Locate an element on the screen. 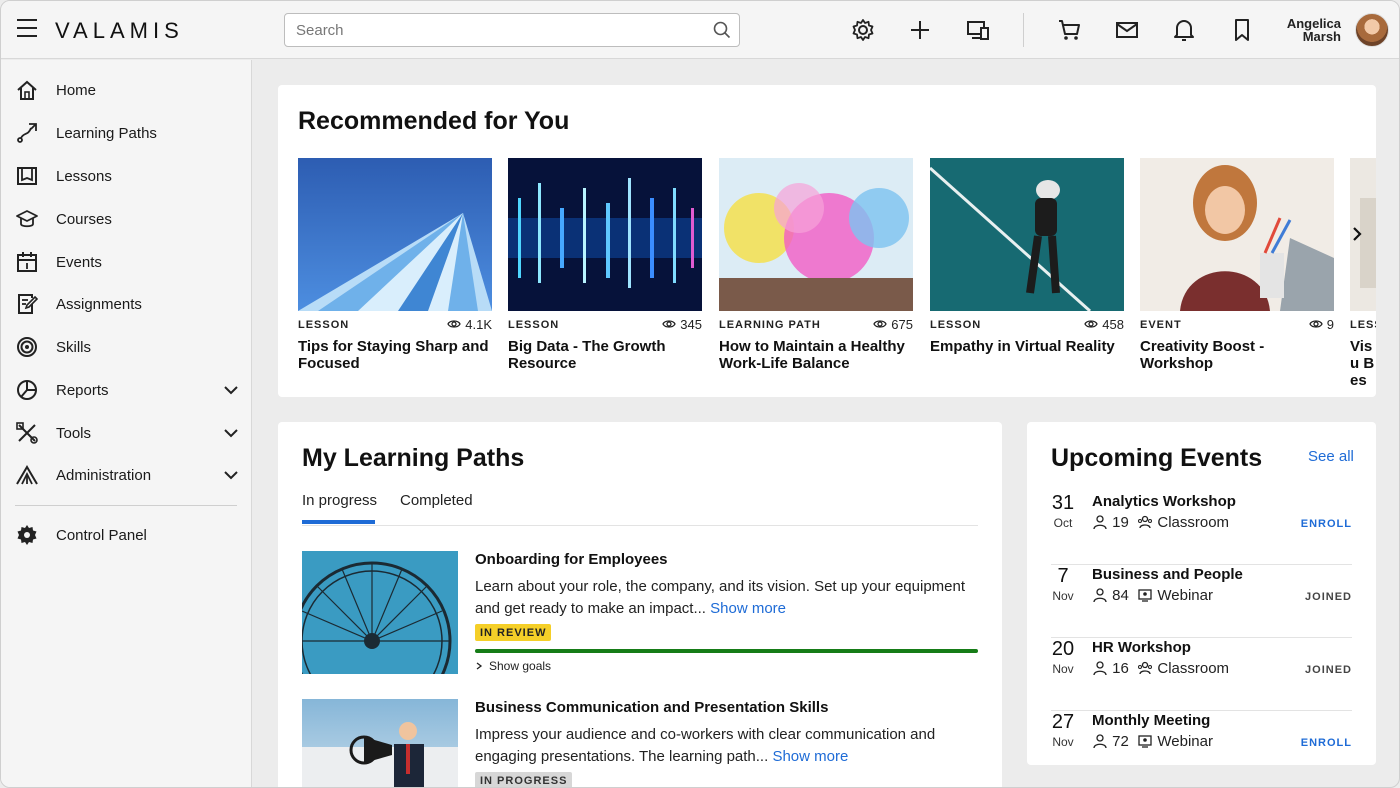 Image resolution: width=1400 pixels, height=788 pixels. event-attendee-count: 16 is located at coordinates (1120, 668).